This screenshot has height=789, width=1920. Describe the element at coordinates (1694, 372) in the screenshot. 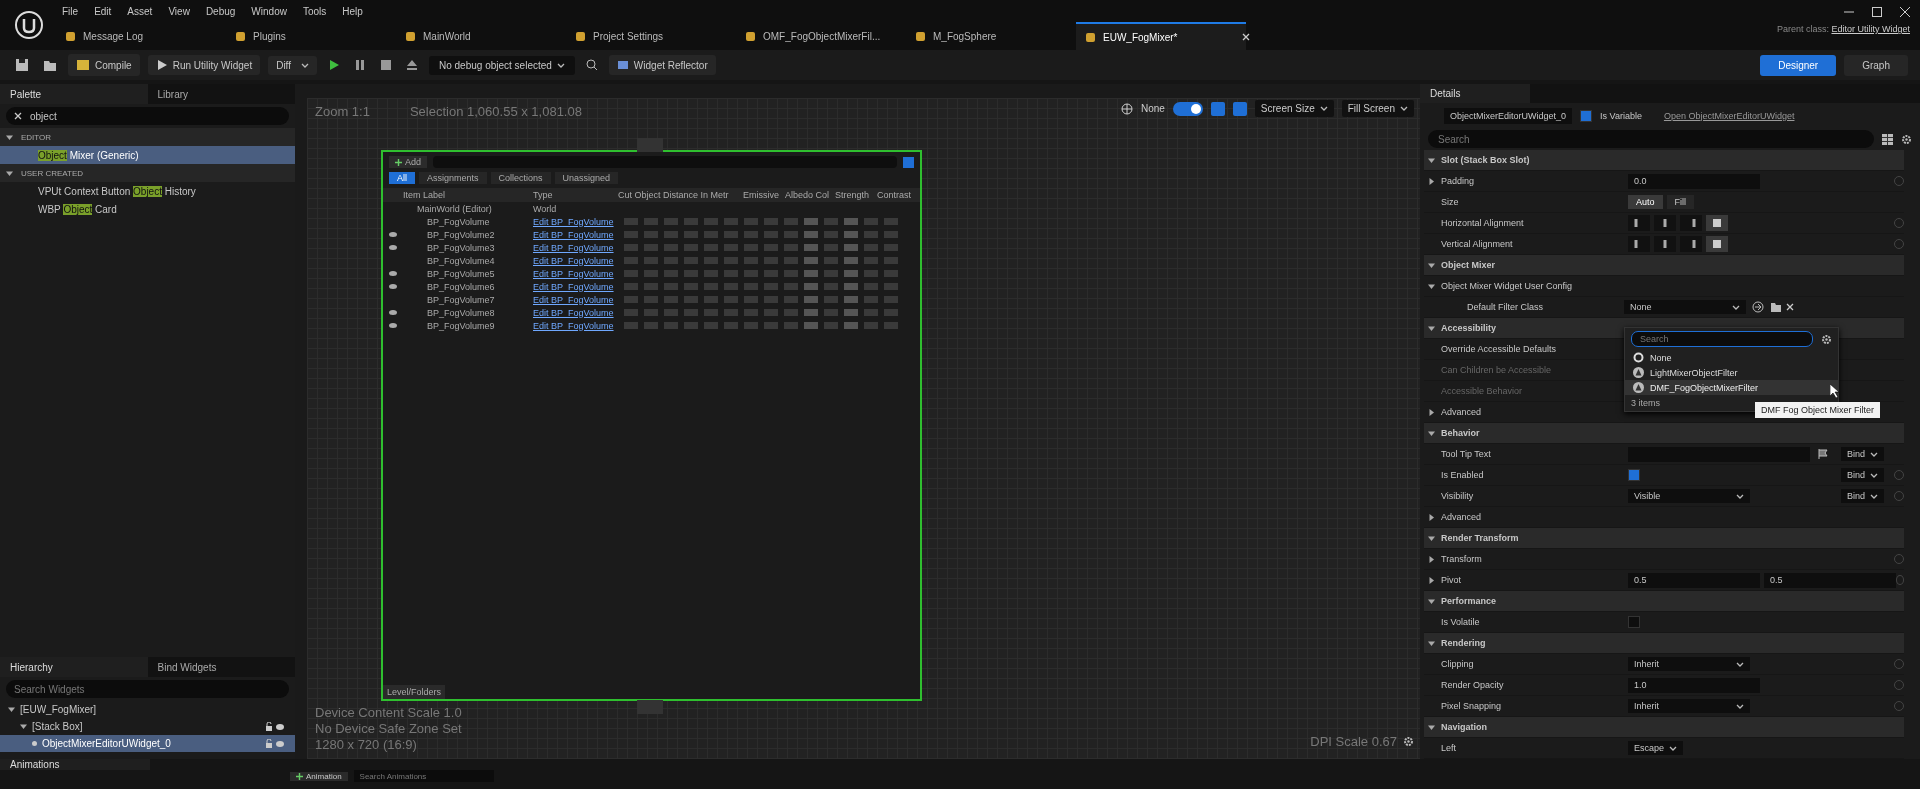

I see `class-option-label: LightMixerObjectFilter` at that location.